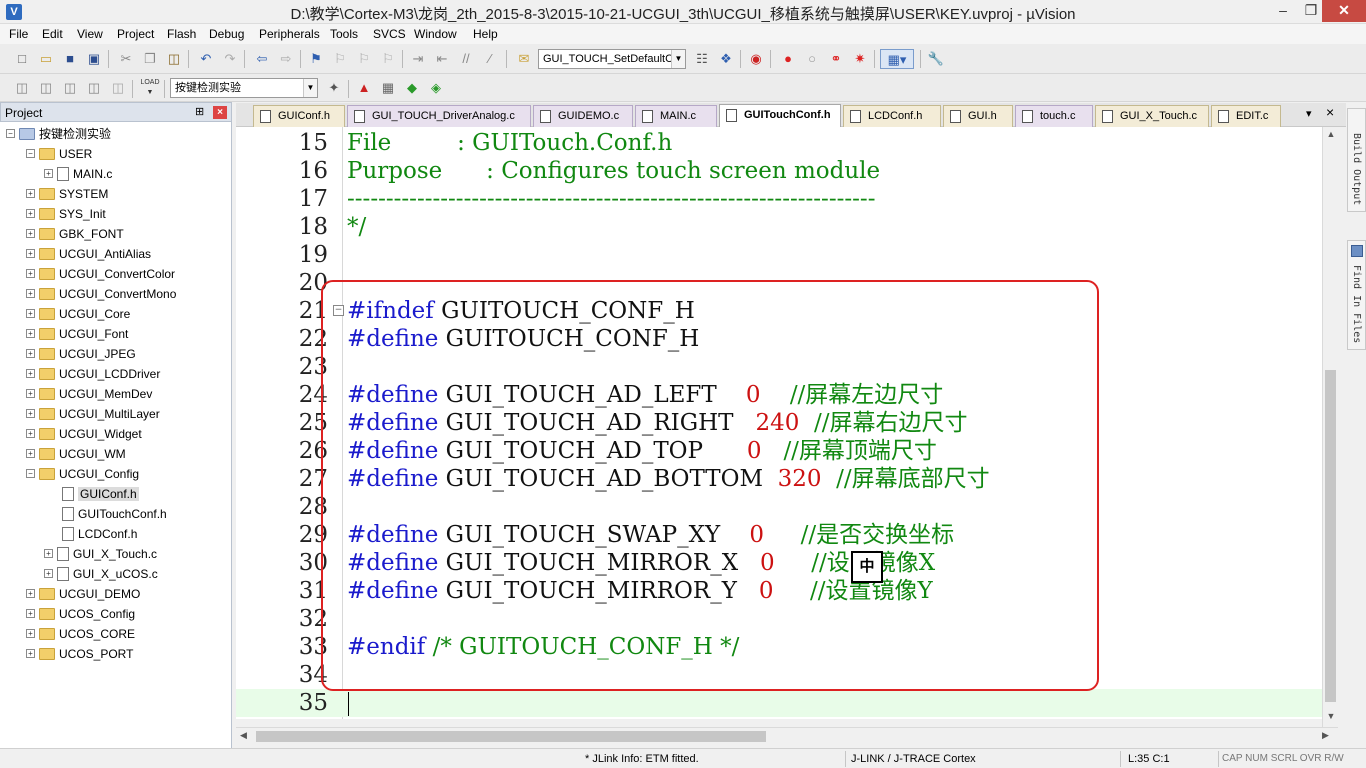 This screenshot has width=1366, height=768. I want to click on clear-bookmarks-icon: ⚐, so click(388, 59).